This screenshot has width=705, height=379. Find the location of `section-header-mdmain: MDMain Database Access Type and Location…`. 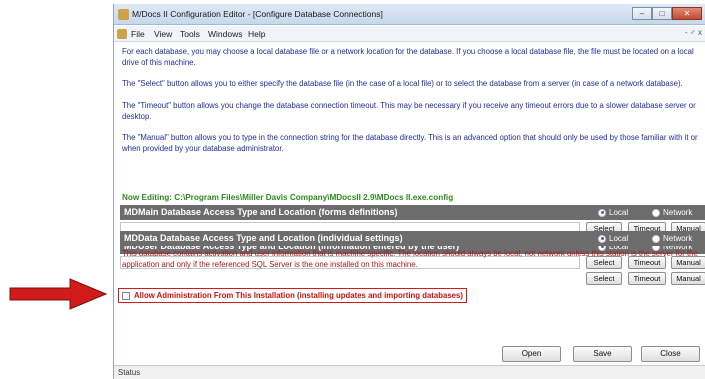

section-header-mdmain: MDMain Database Access Type and Location… is located at coordinates (412, 212).